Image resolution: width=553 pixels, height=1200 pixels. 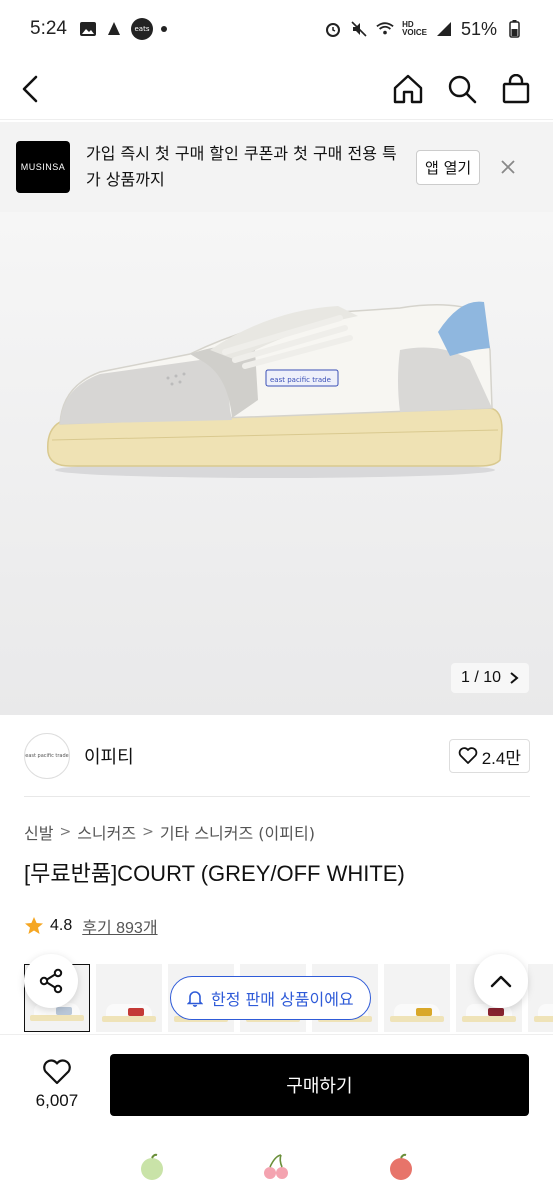 What do you see at coordinates (195, 999) in the screenshot?
I see `bell-icon` at bounding box center [195, 999].